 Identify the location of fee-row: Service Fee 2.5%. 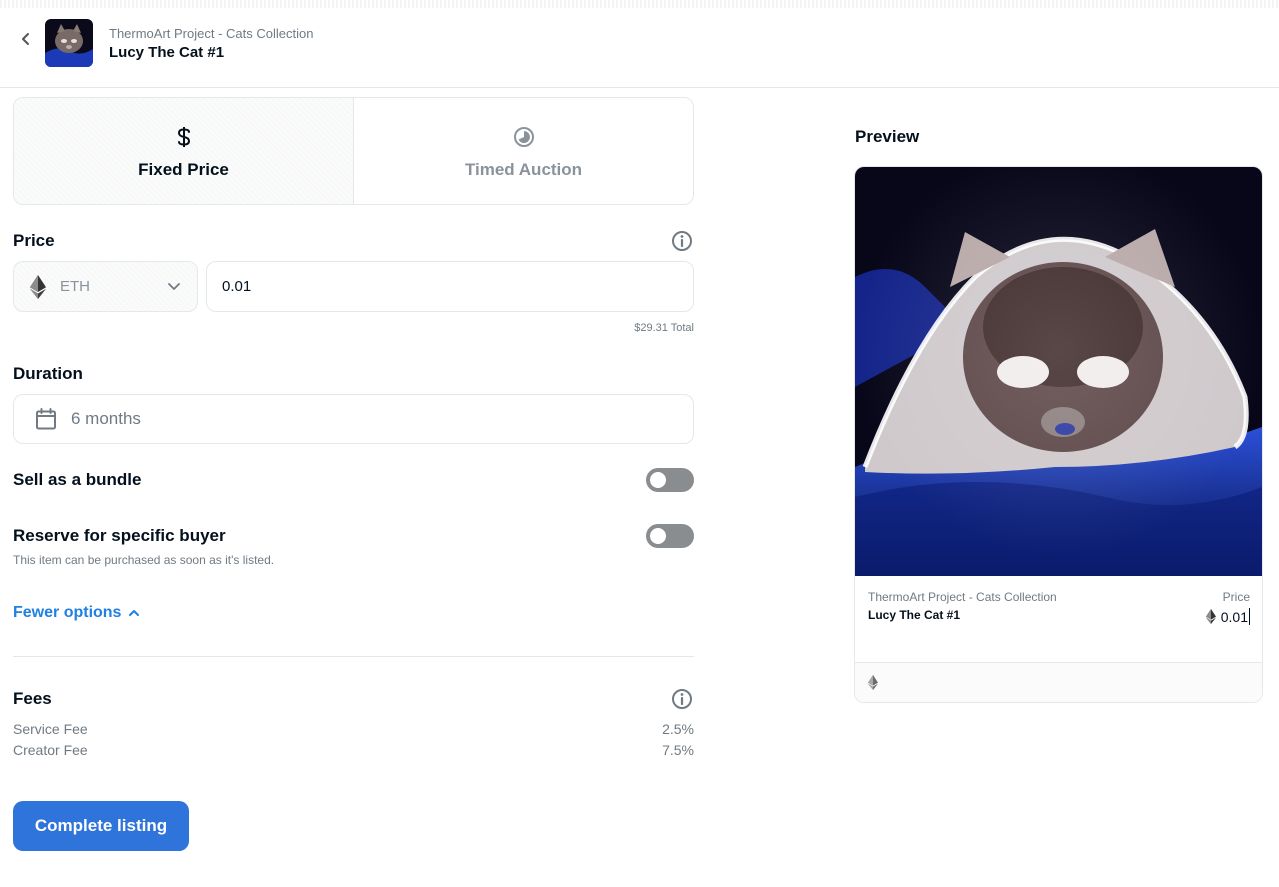
(353, 729).